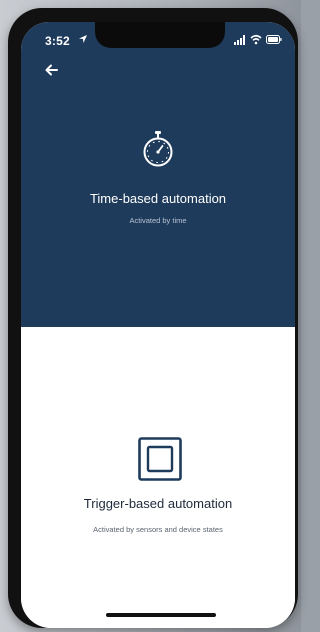 This screenshot has height=632, width=320. What do you see at coordinates (158, 503) in the screenshot?
I see `trigger-based-title: Trigger-based automation` at bounding box center [158, 503].